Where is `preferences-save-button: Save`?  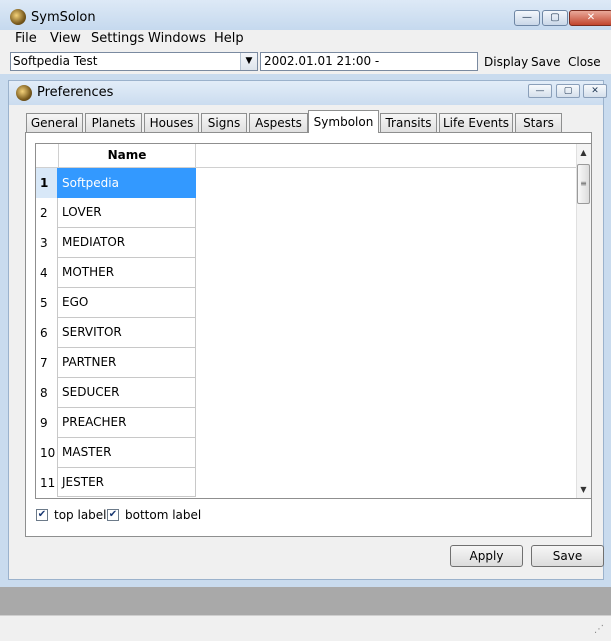
preferences-save-button: Save is located at coordinates (567, 556).